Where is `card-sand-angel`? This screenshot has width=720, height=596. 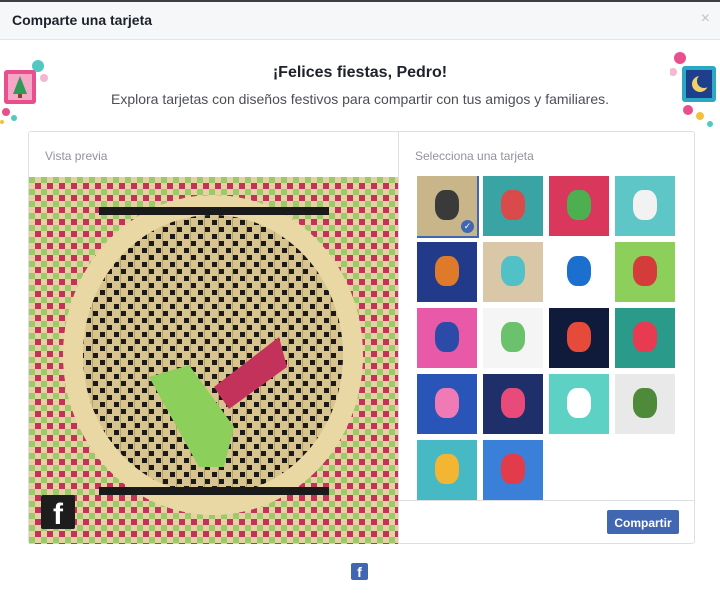
card-sand-angel is located at coordinates (513, 272).